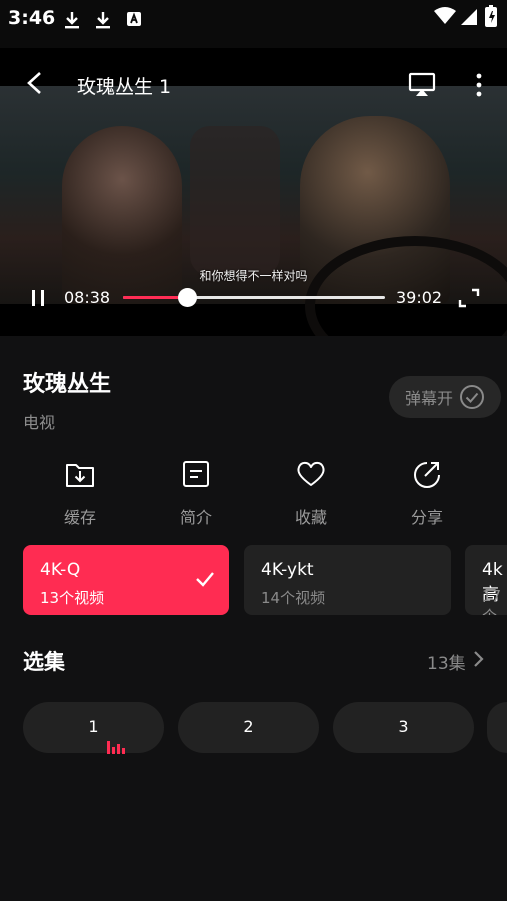 The width and height of the screenshot is (507, 901). I want to click on source-card-4k-q: 4K-Q 13个视频, so click(126, 580).